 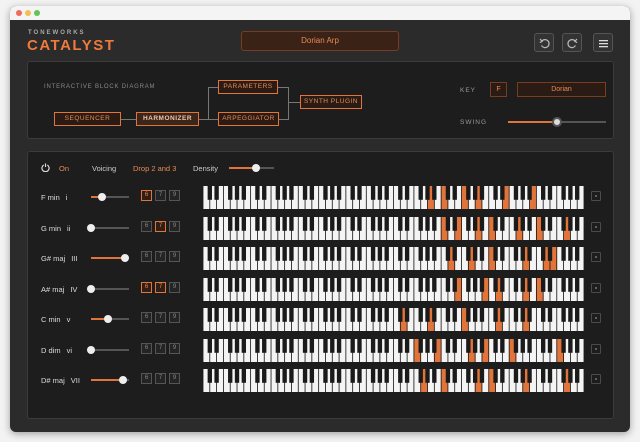 I want to click on block-sequencer: SEQUENCER, so click(x=87, y=119).